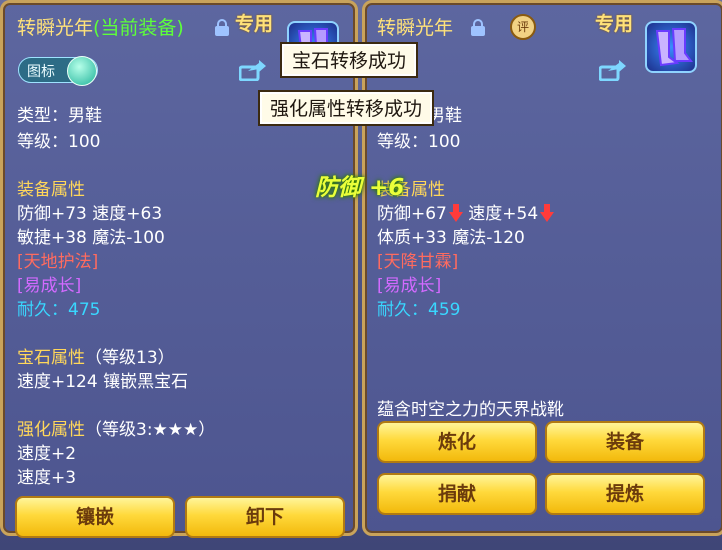 This screenshot has width=722, height=550. What do you see at coordinates (58, 262) in the screenshot?
I see `special-skill: [天地护法]` at bounding box center [58, 262].